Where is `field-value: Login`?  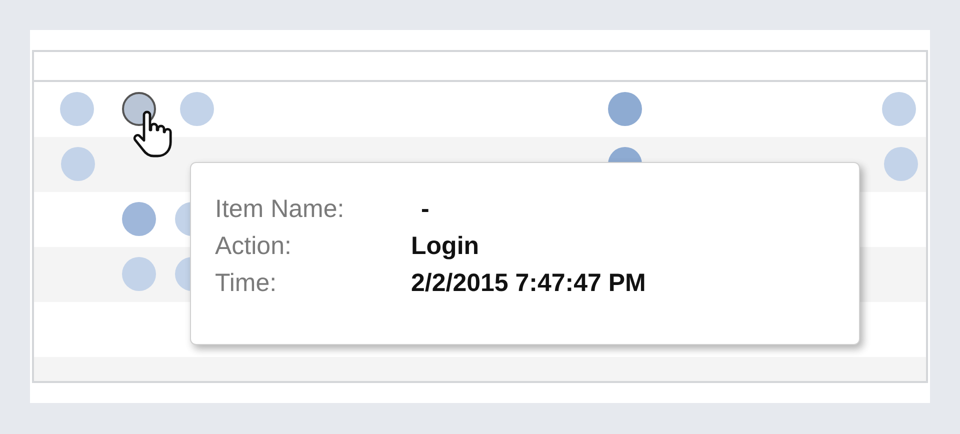 field-value: Login is located at coordinates (445, 246).